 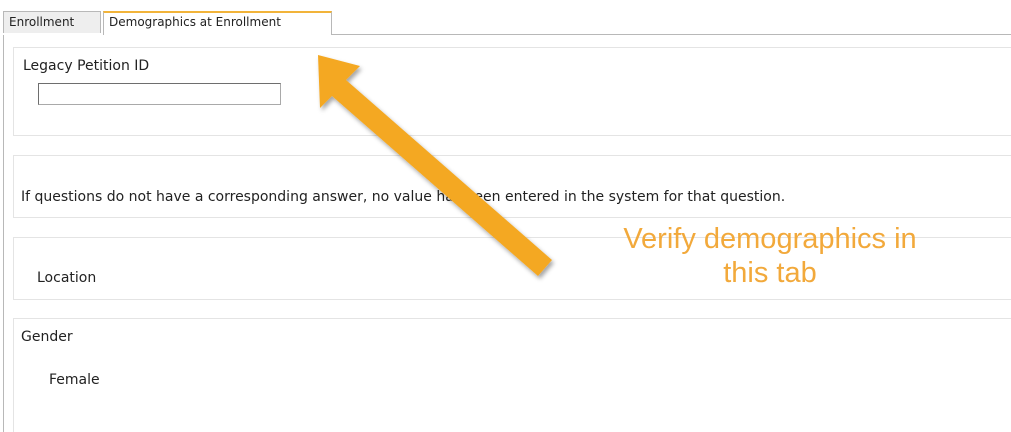 I want to click on gender-label: Gender, so click(x=47, y=337).